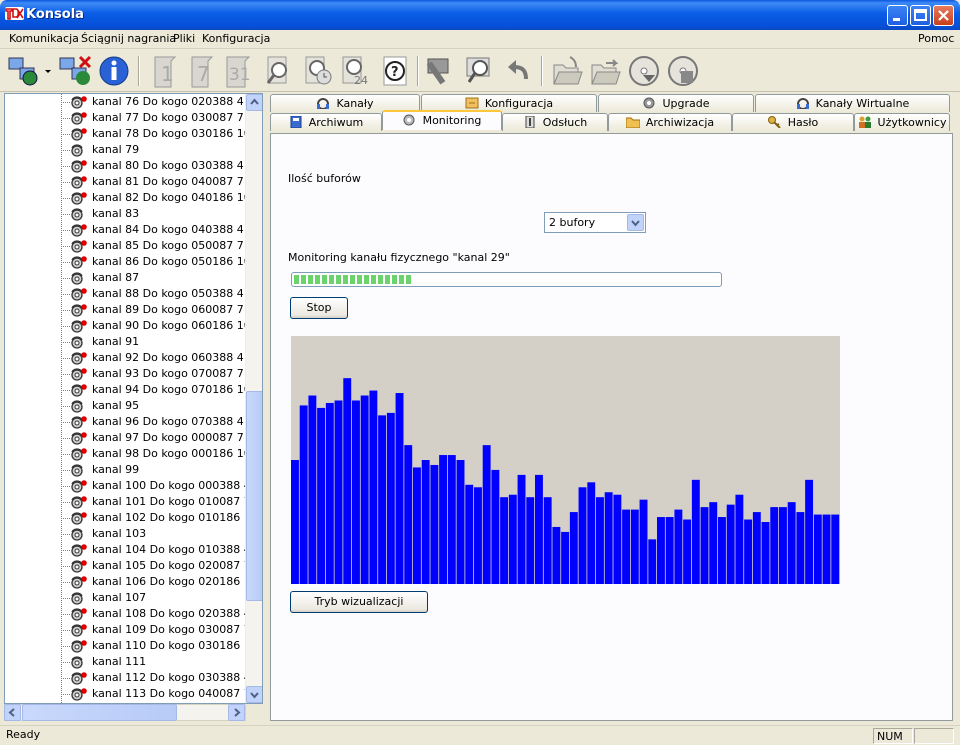 The height and width of the screenshot is (745, 960). What do you see at coordinates (132, 614) in the screenshot?
I see `tree-item: kanal 108 Do kogo 020388 4 s` at bounding box center [132, 614].